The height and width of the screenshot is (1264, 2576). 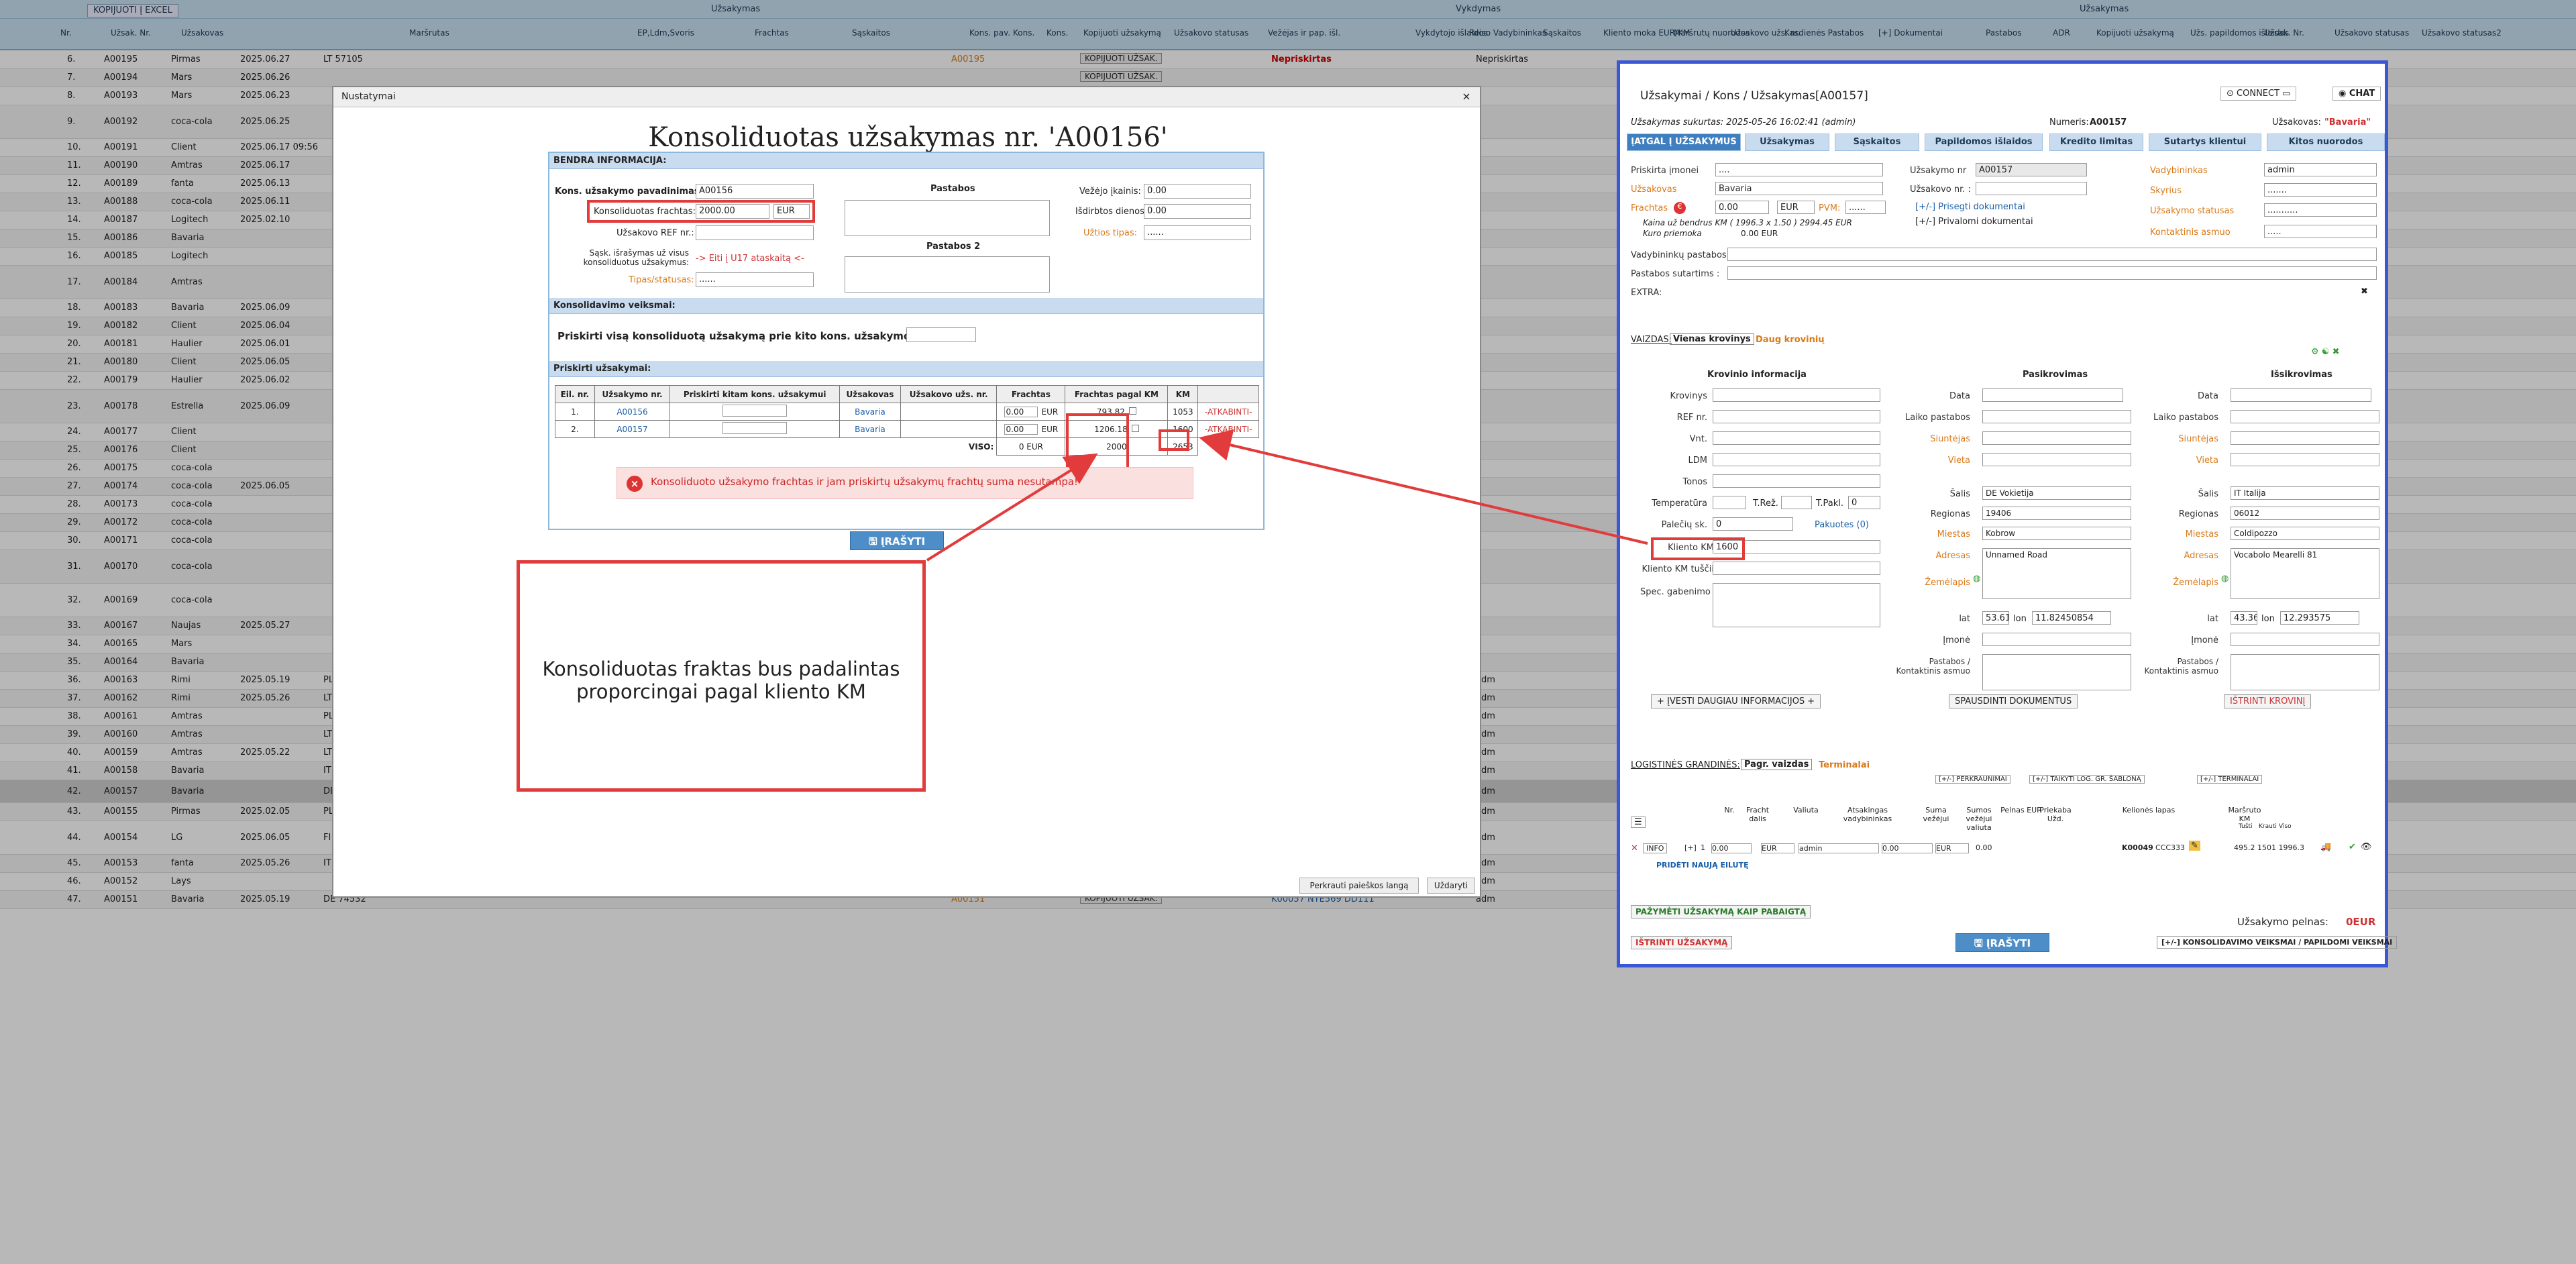 I want to click on close-button: Uždaryti, so click(x=1451, y=886).